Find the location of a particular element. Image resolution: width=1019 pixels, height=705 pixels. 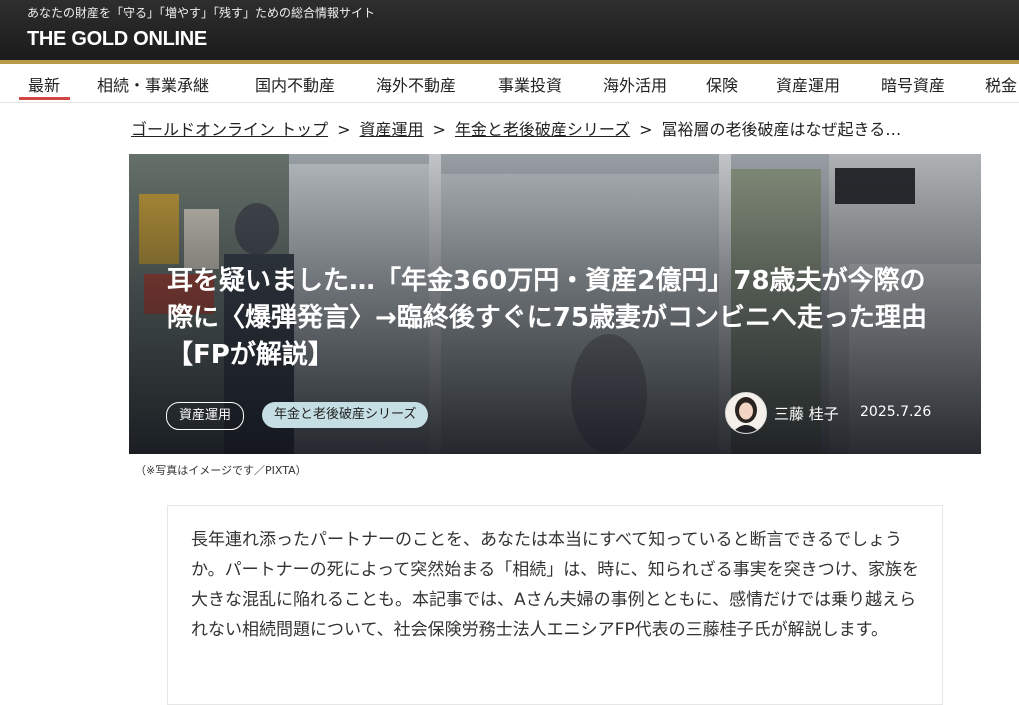

nav-item-overseas-utilization: 海外活用 is located at coordinates (635, 84).